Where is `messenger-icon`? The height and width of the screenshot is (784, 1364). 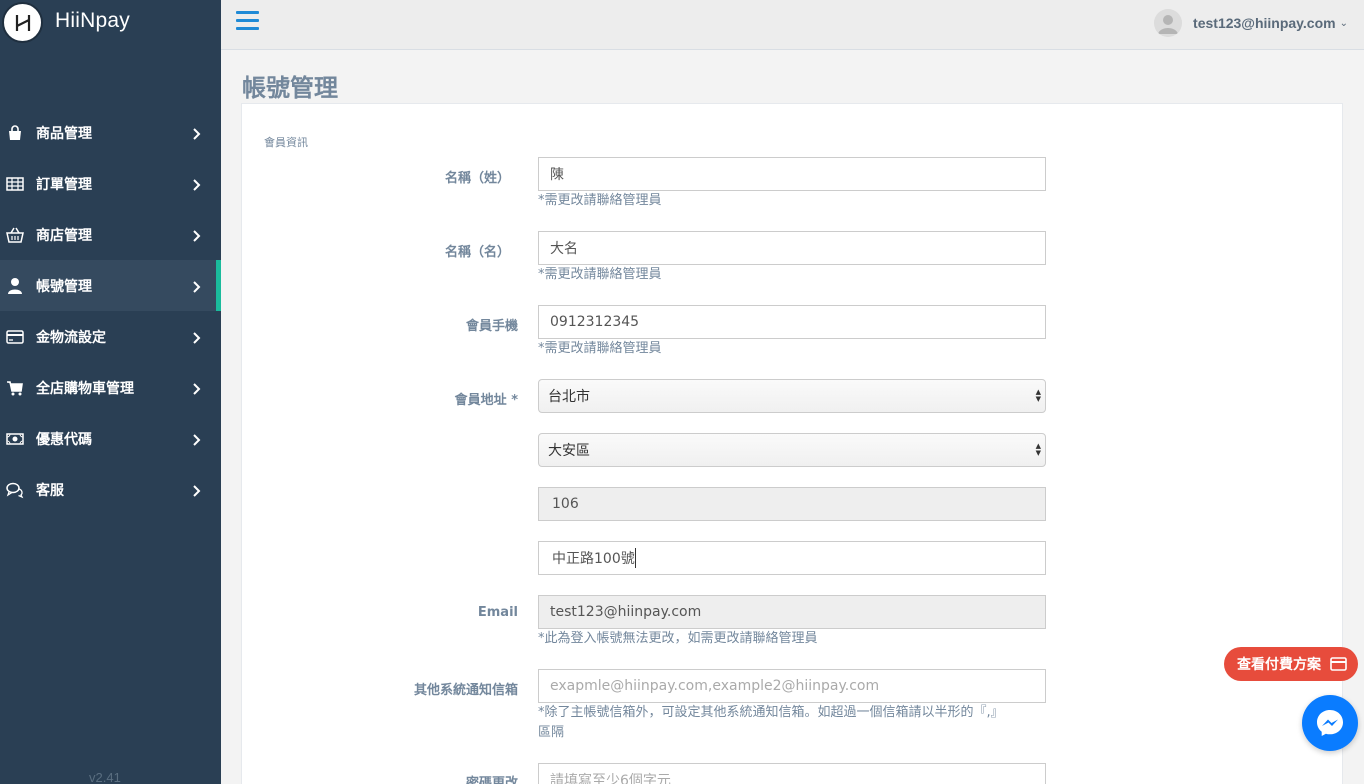 messenger-icon is located at coordinates (1330, 723).